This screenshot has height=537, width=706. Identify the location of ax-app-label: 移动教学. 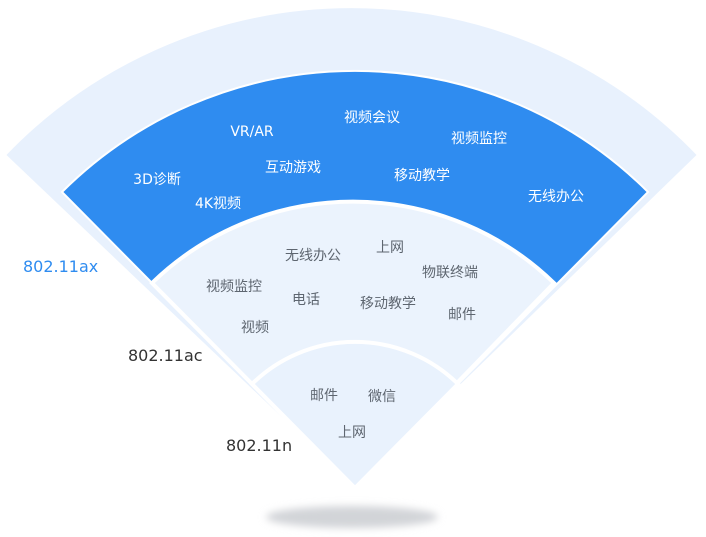
(422, 176).